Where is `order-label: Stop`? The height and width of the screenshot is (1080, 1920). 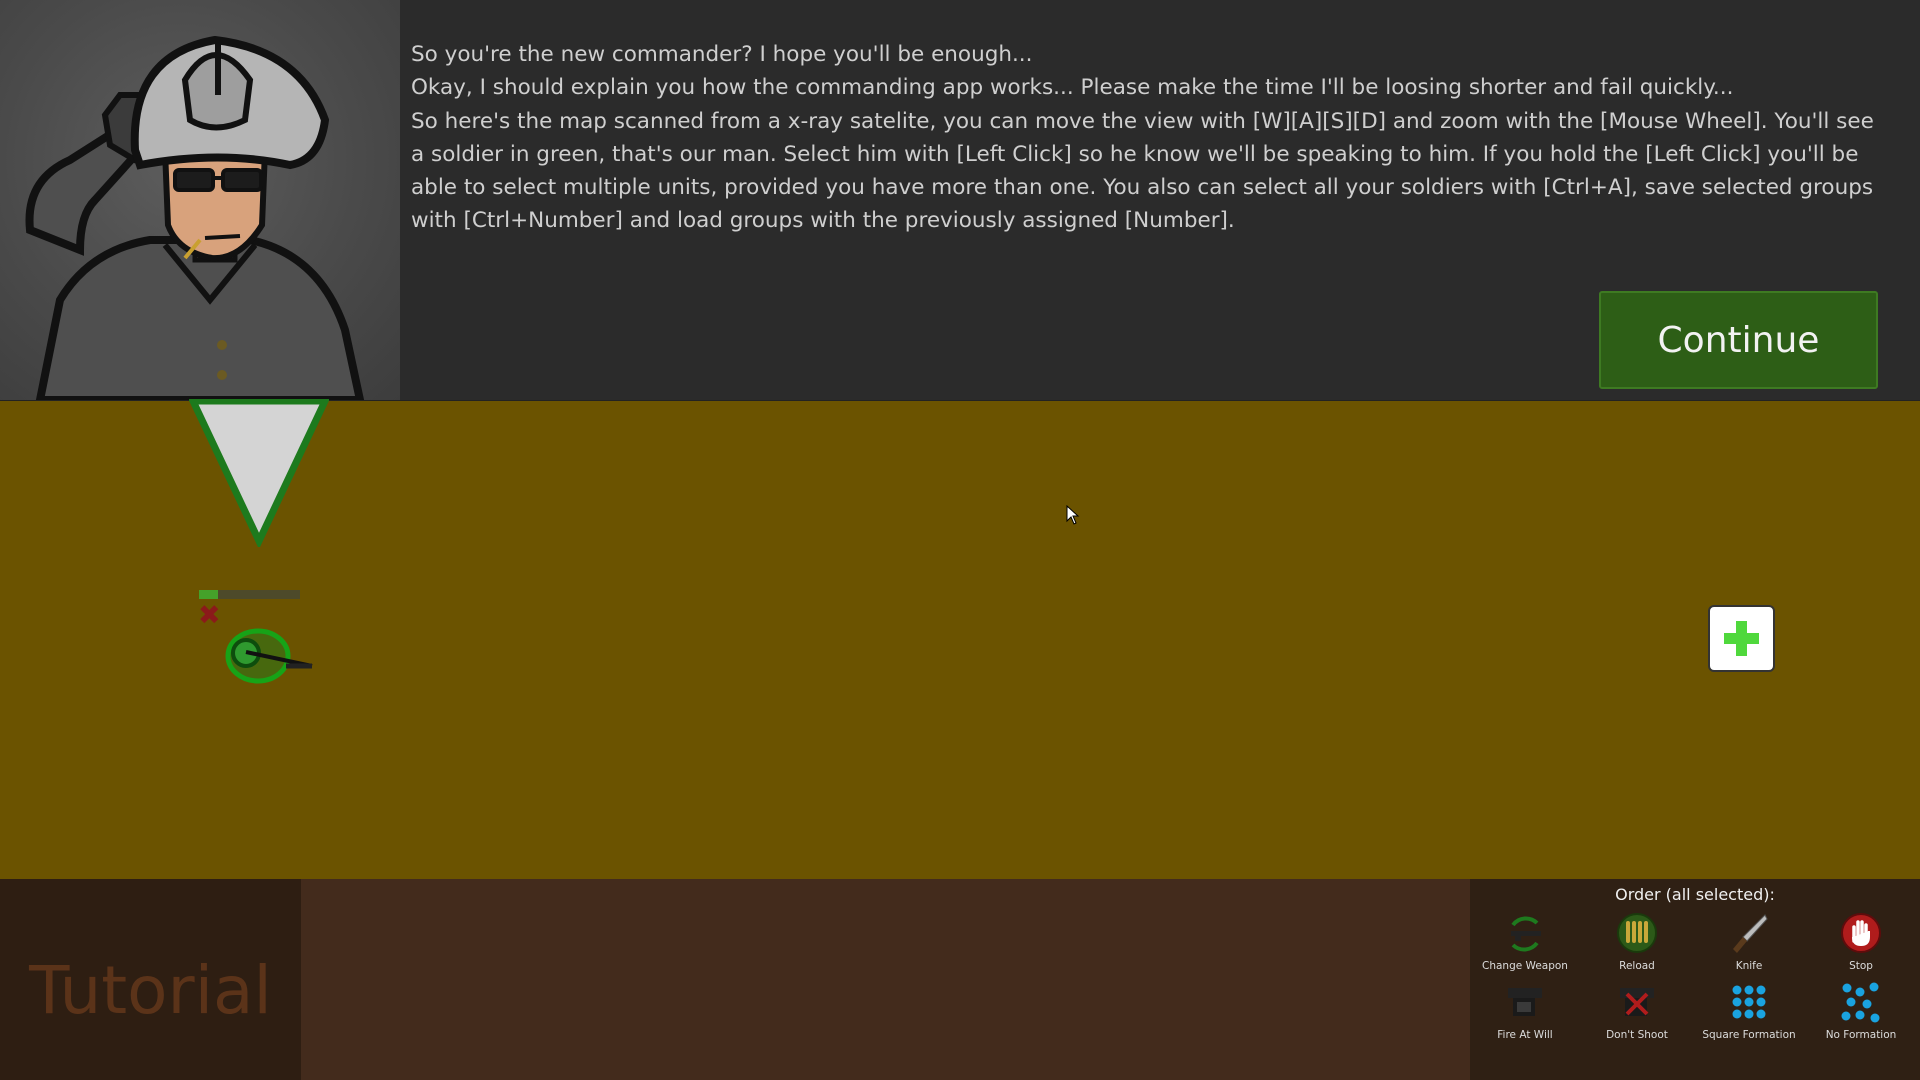
order-label: Stop is located at coordinates (1861, 966).